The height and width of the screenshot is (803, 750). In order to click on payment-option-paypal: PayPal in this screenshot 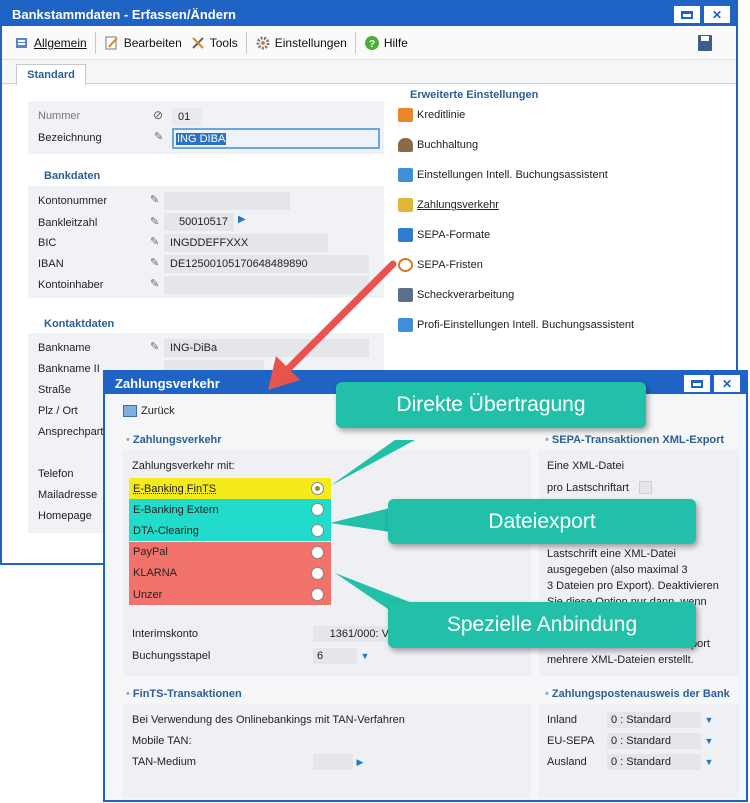, I will do `click(230, 552)`.